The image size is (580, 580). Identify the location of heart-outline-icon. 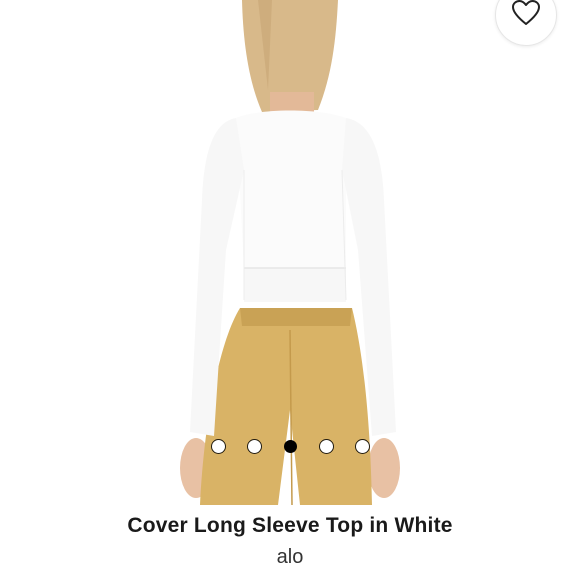
(526, 15).